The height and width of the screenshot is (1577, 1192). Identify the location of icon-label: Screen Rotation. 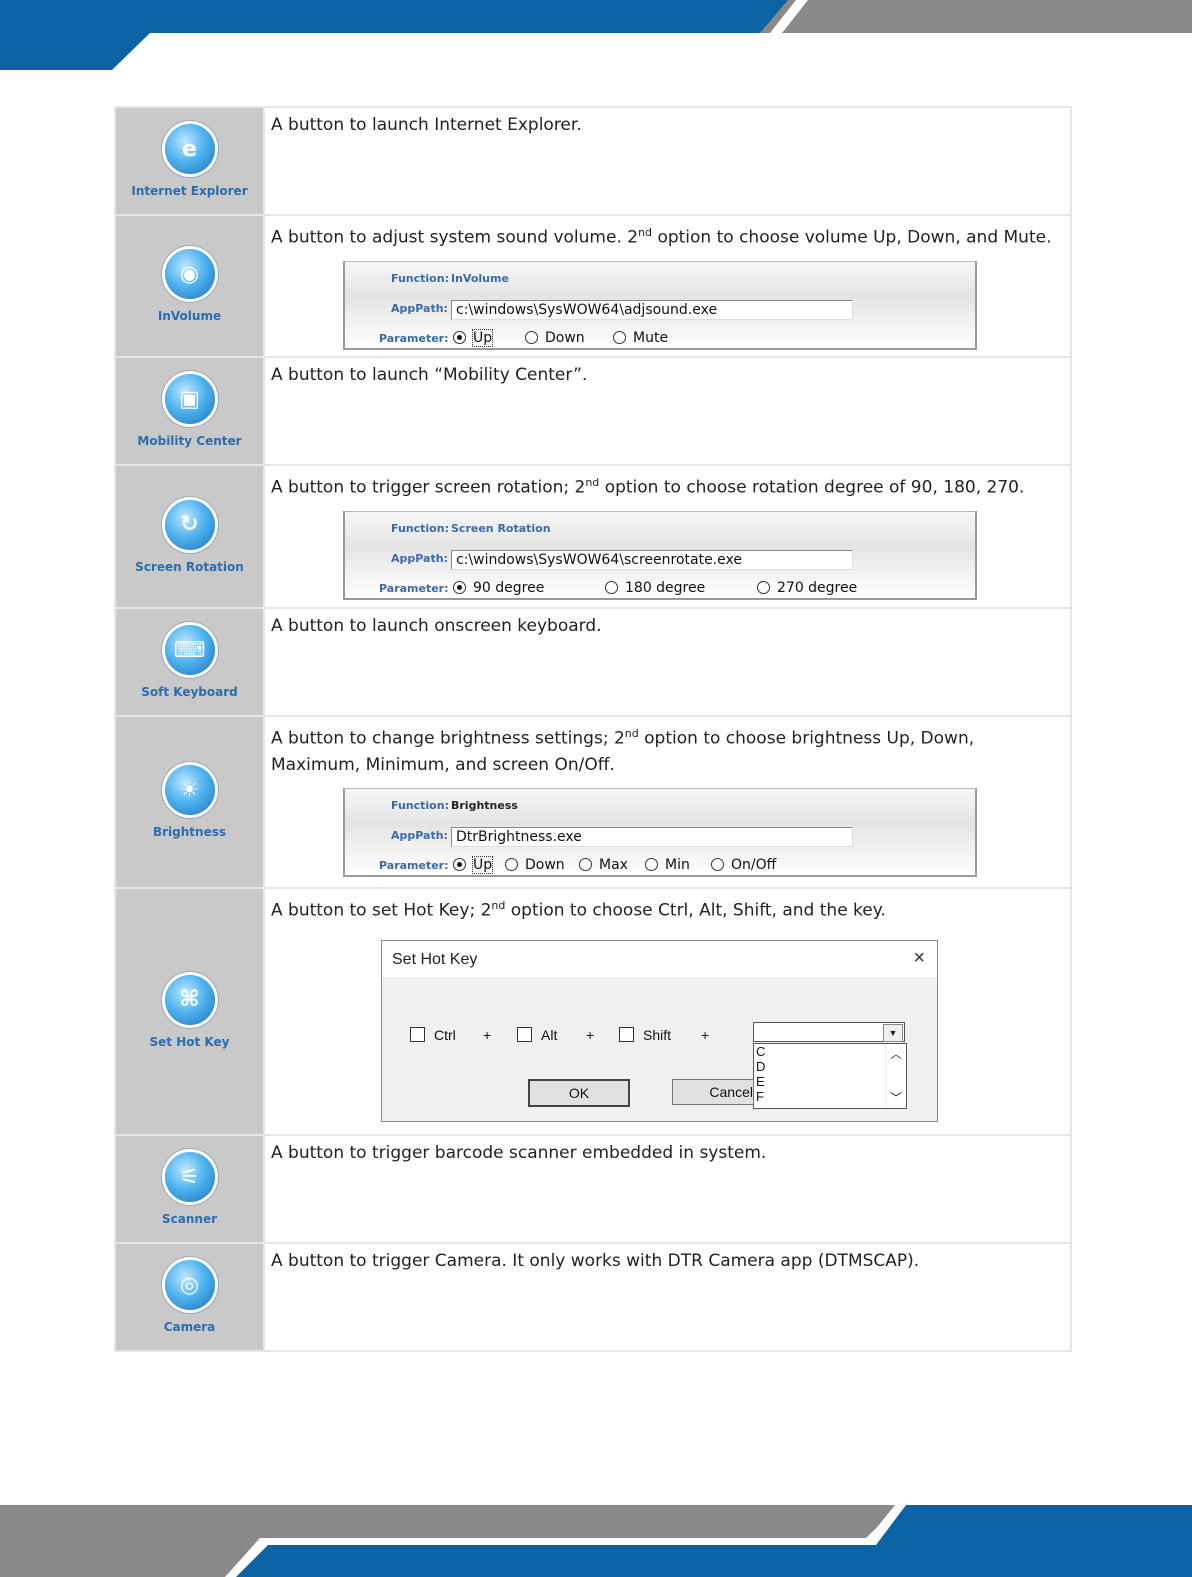
(189, 566).